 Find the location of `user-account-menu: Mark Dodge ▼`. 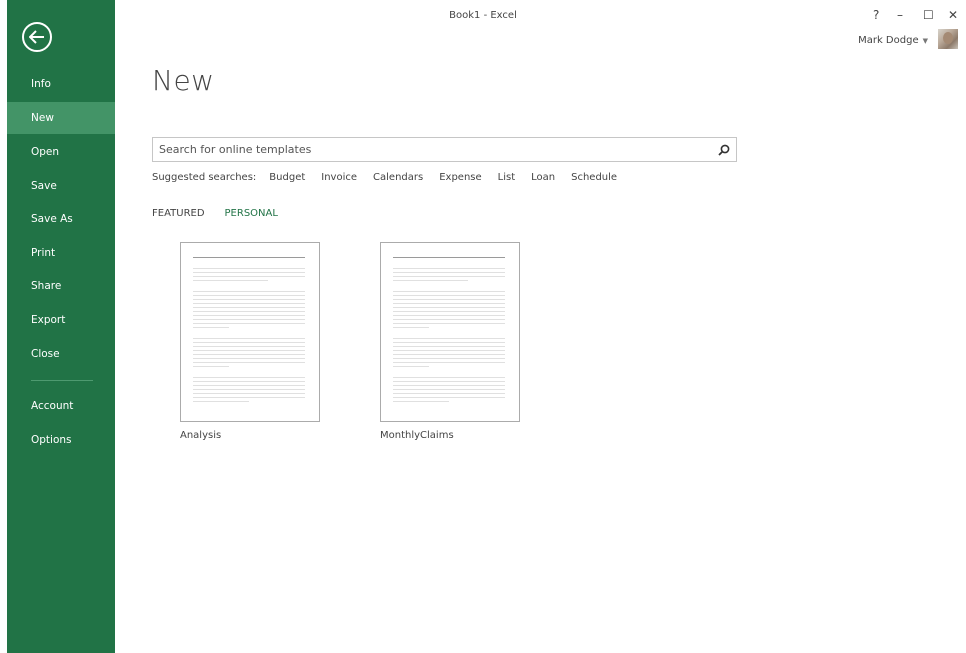

user-account-menu: Mark Dodge ▼ is located at coordinates (893, 40).